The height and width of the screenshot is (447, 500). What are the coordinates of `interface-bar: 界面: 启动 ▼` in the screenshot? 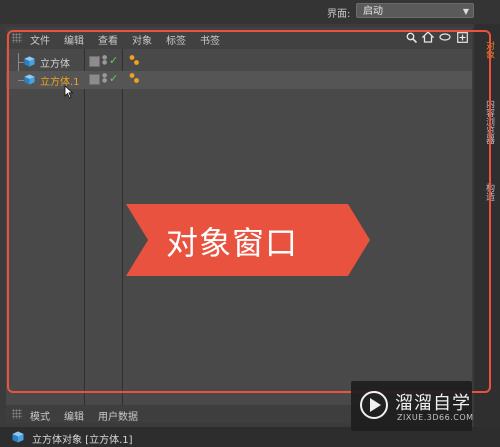 It's located at (250, 12).